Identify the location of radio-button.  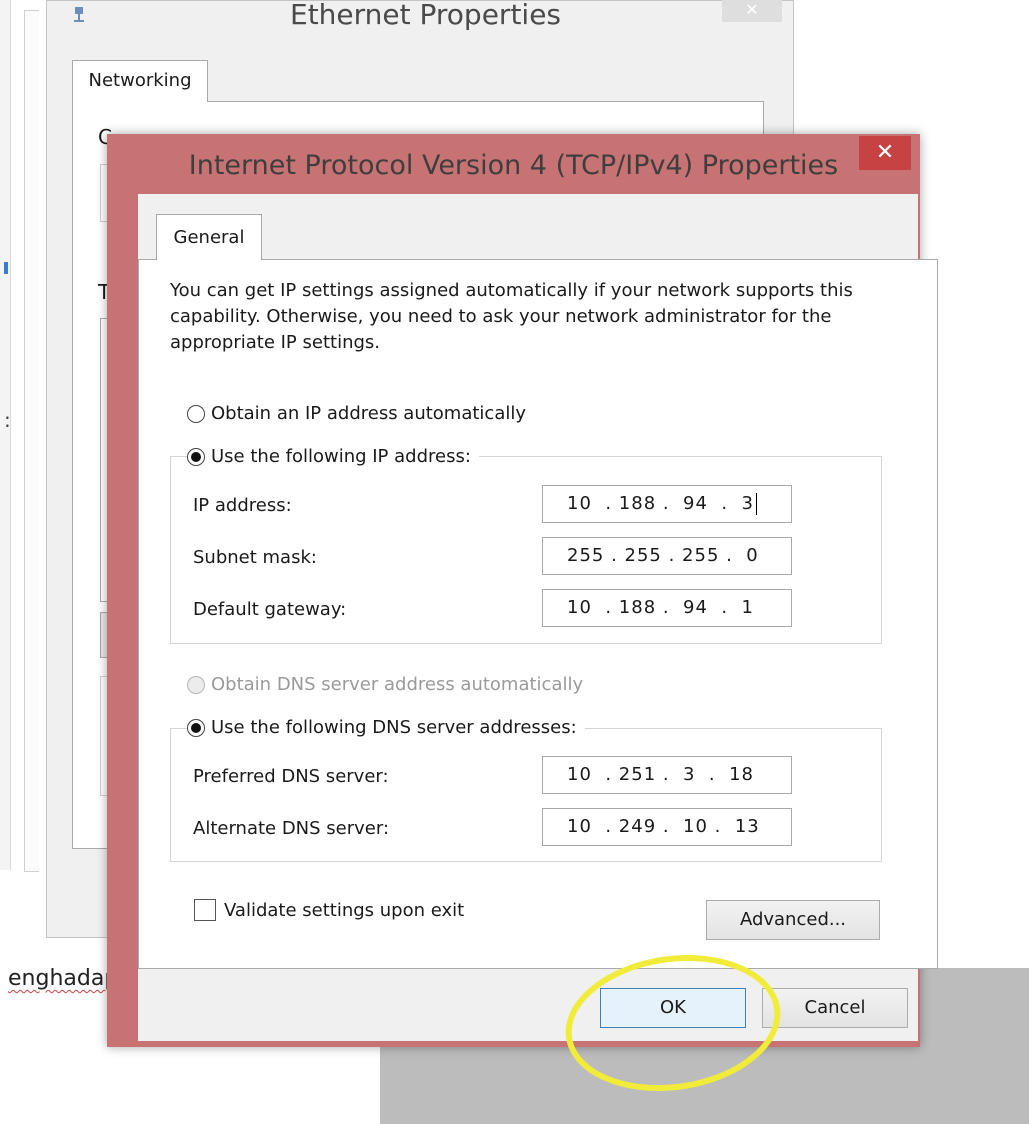
(196, 413).